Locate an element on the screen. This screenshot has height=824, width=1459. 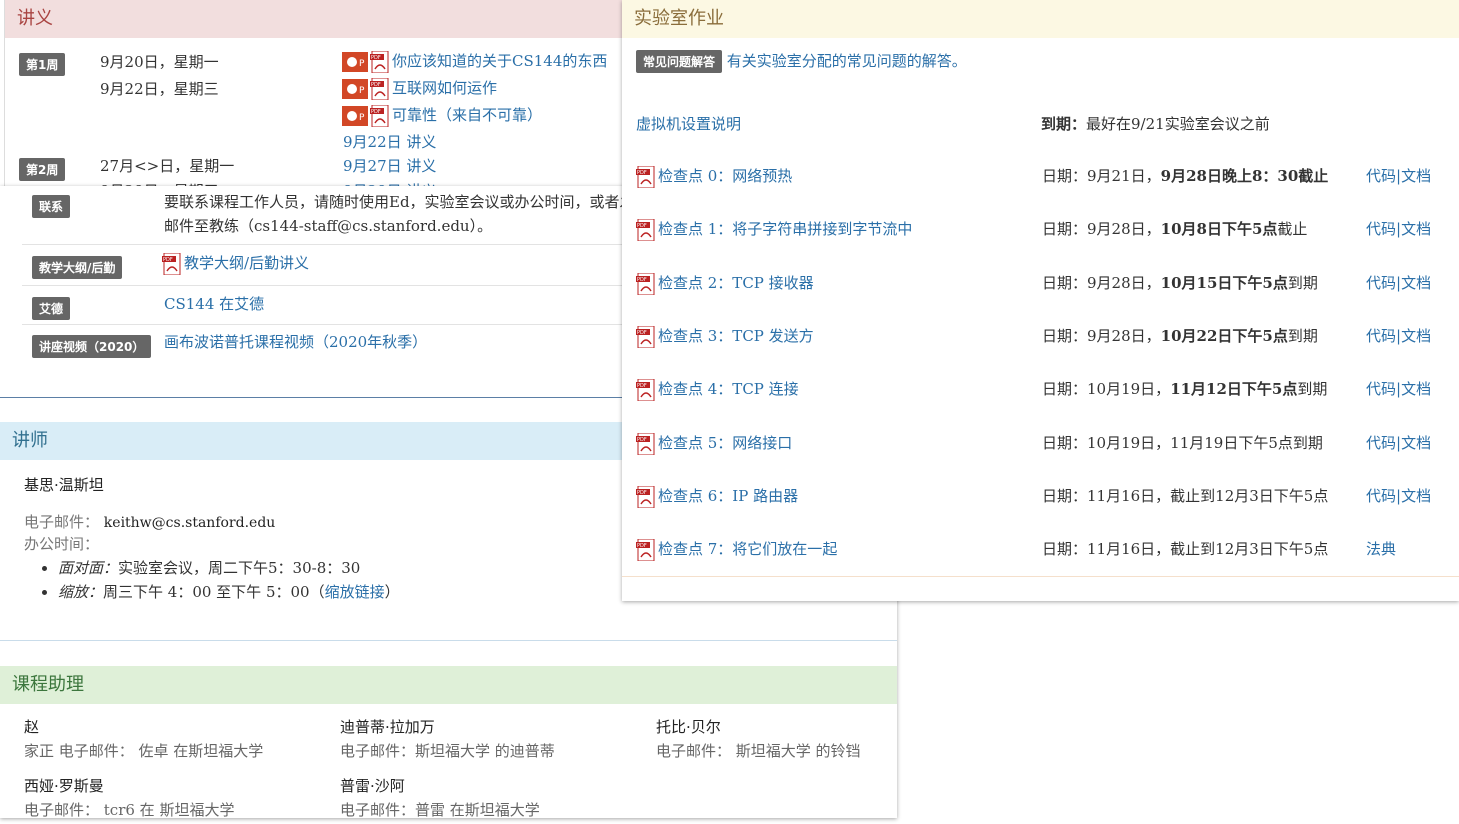
checkpoint-date: 日期：9月21日，9月28日晚上8：30截止 is located at coordinates (1185, 176).